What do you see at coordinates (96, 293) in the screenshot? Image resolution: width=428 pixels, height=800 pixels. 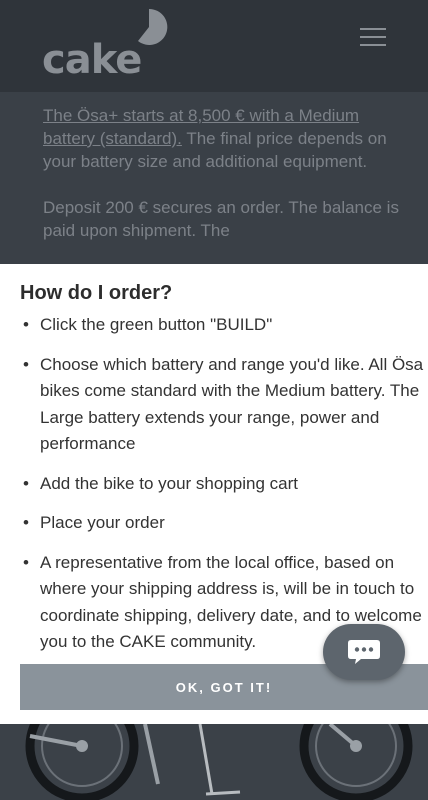 I see `modal-title: How do I order?` at bounding box center [96, 293].